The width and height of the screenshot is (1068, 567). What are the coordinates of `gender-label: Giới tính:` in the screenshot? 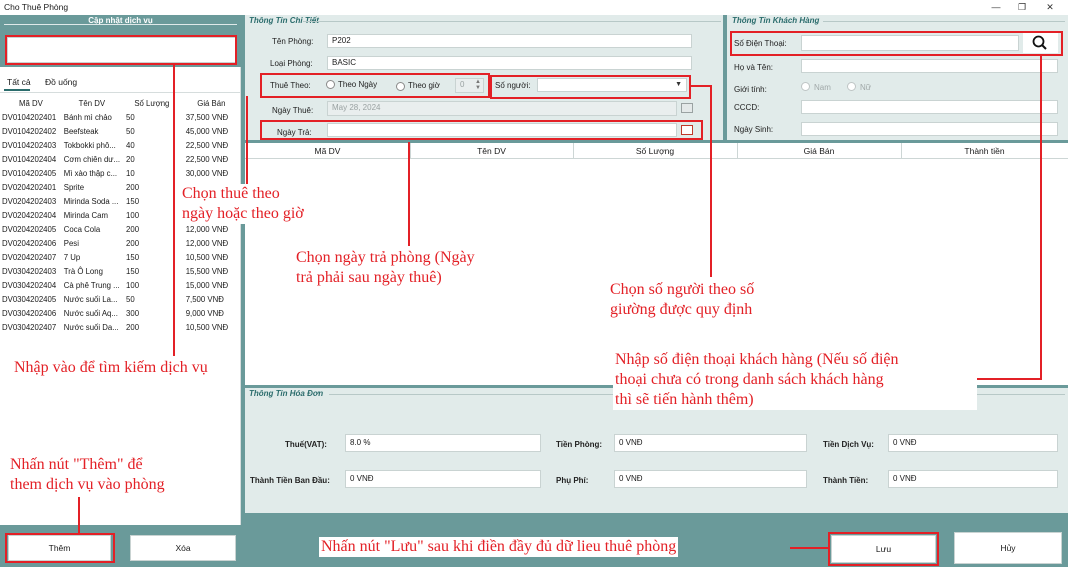 It's located at (750, 89).